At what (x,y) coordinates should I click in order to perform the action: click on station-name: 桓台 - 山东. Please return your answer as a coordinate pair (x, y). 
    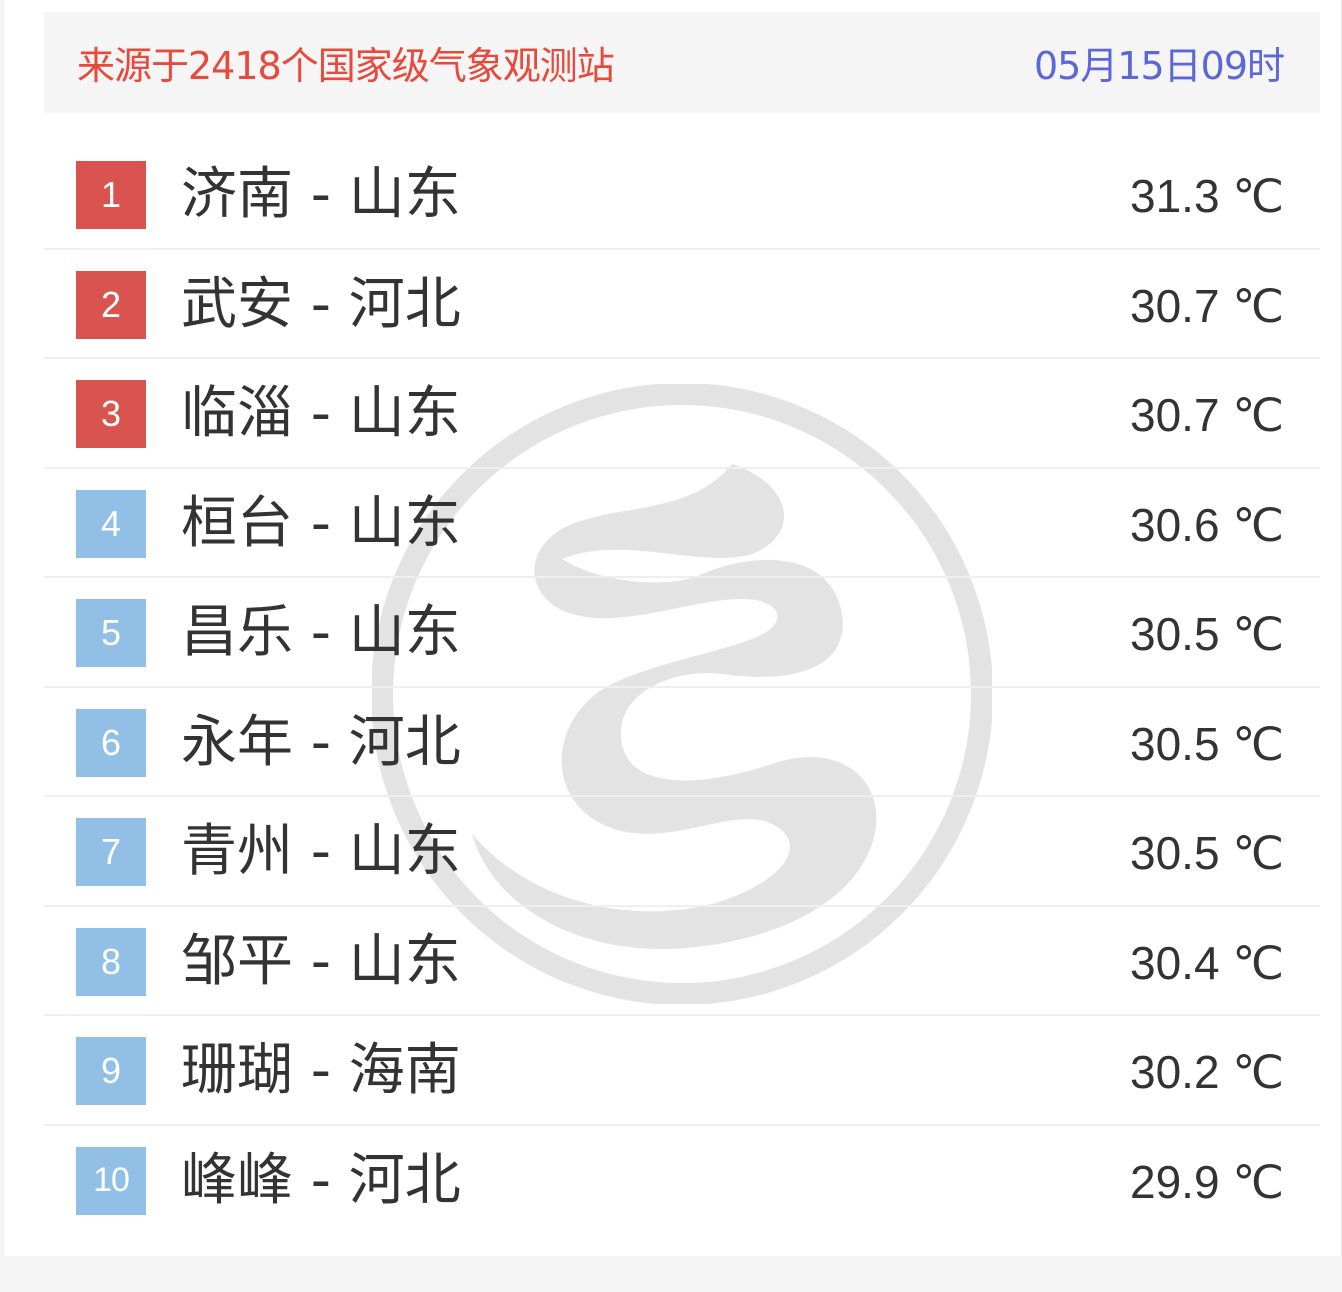
    Looking at the image, I should click on (321, 523).